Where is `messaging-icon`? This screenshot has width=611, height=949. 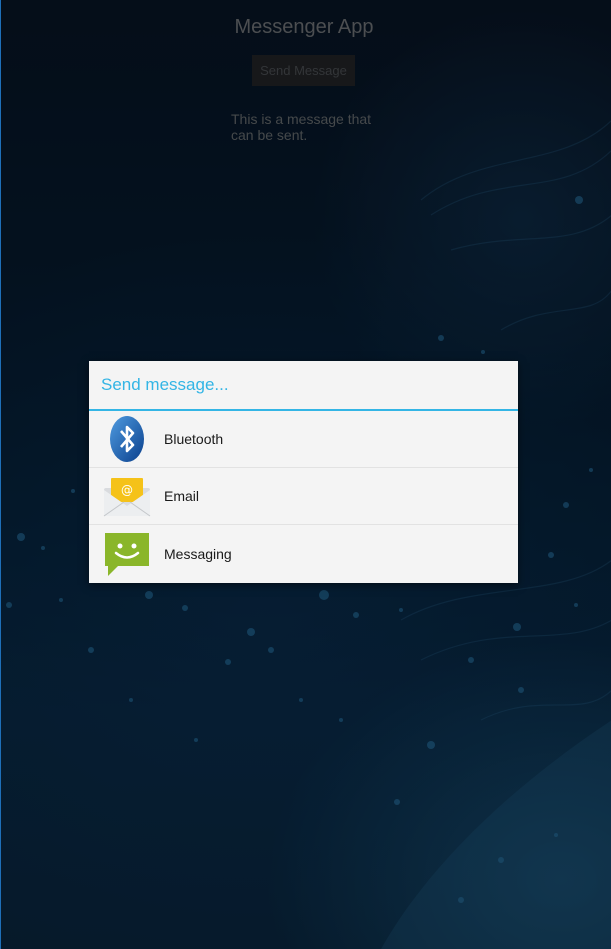 messaging-icon is located at coordinates (126, 553).